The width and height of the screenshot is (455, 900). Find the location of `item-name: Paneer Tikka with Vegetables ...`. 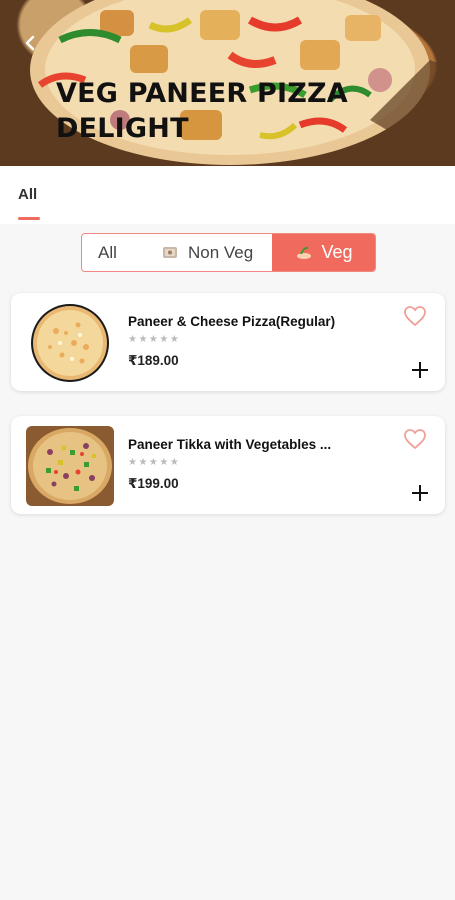

item-name: Paneer Tikka with Vegetables ... is located at coordinates (230, 444).